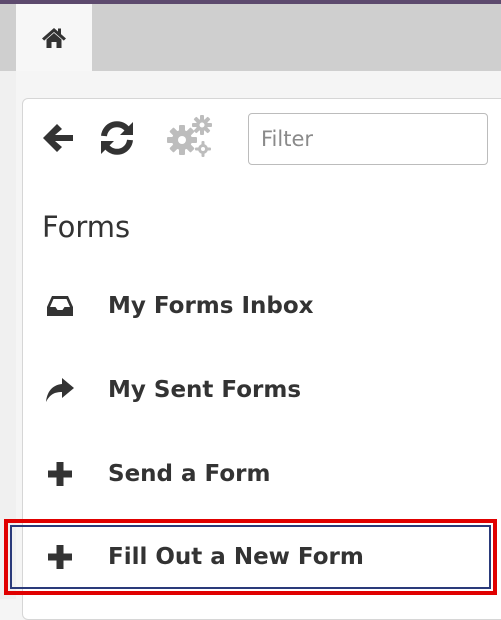 The height and width of the screenshot is (620, 501). I want to click on section-title: Forms, so click(86, 227).